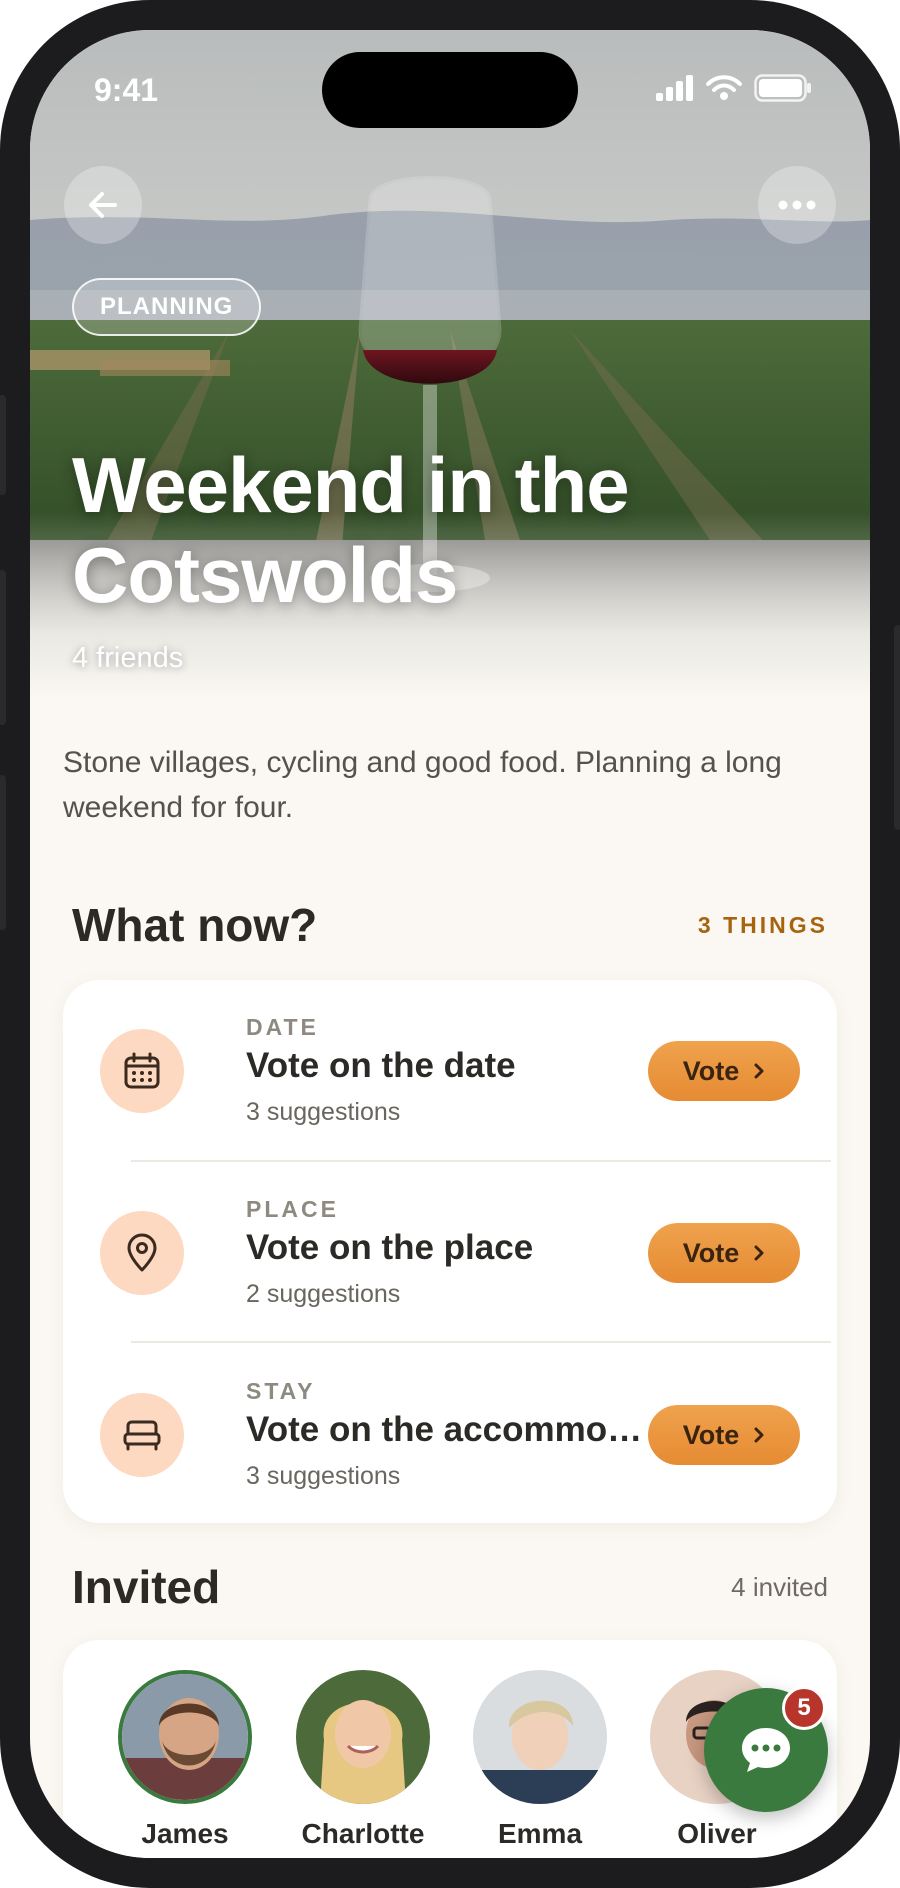 The width and height of the screenshot is (900, 1888). What do you see at coordinates (3, 852) in the screenshot?
I see `volume-down-button` at bounding box center [3, 852].